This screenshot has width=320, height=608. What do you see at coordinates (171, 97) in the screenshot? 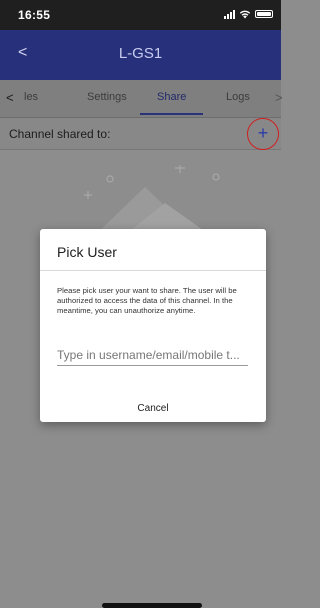
I see `tab-share: Share` at bounding box center [171, 97].